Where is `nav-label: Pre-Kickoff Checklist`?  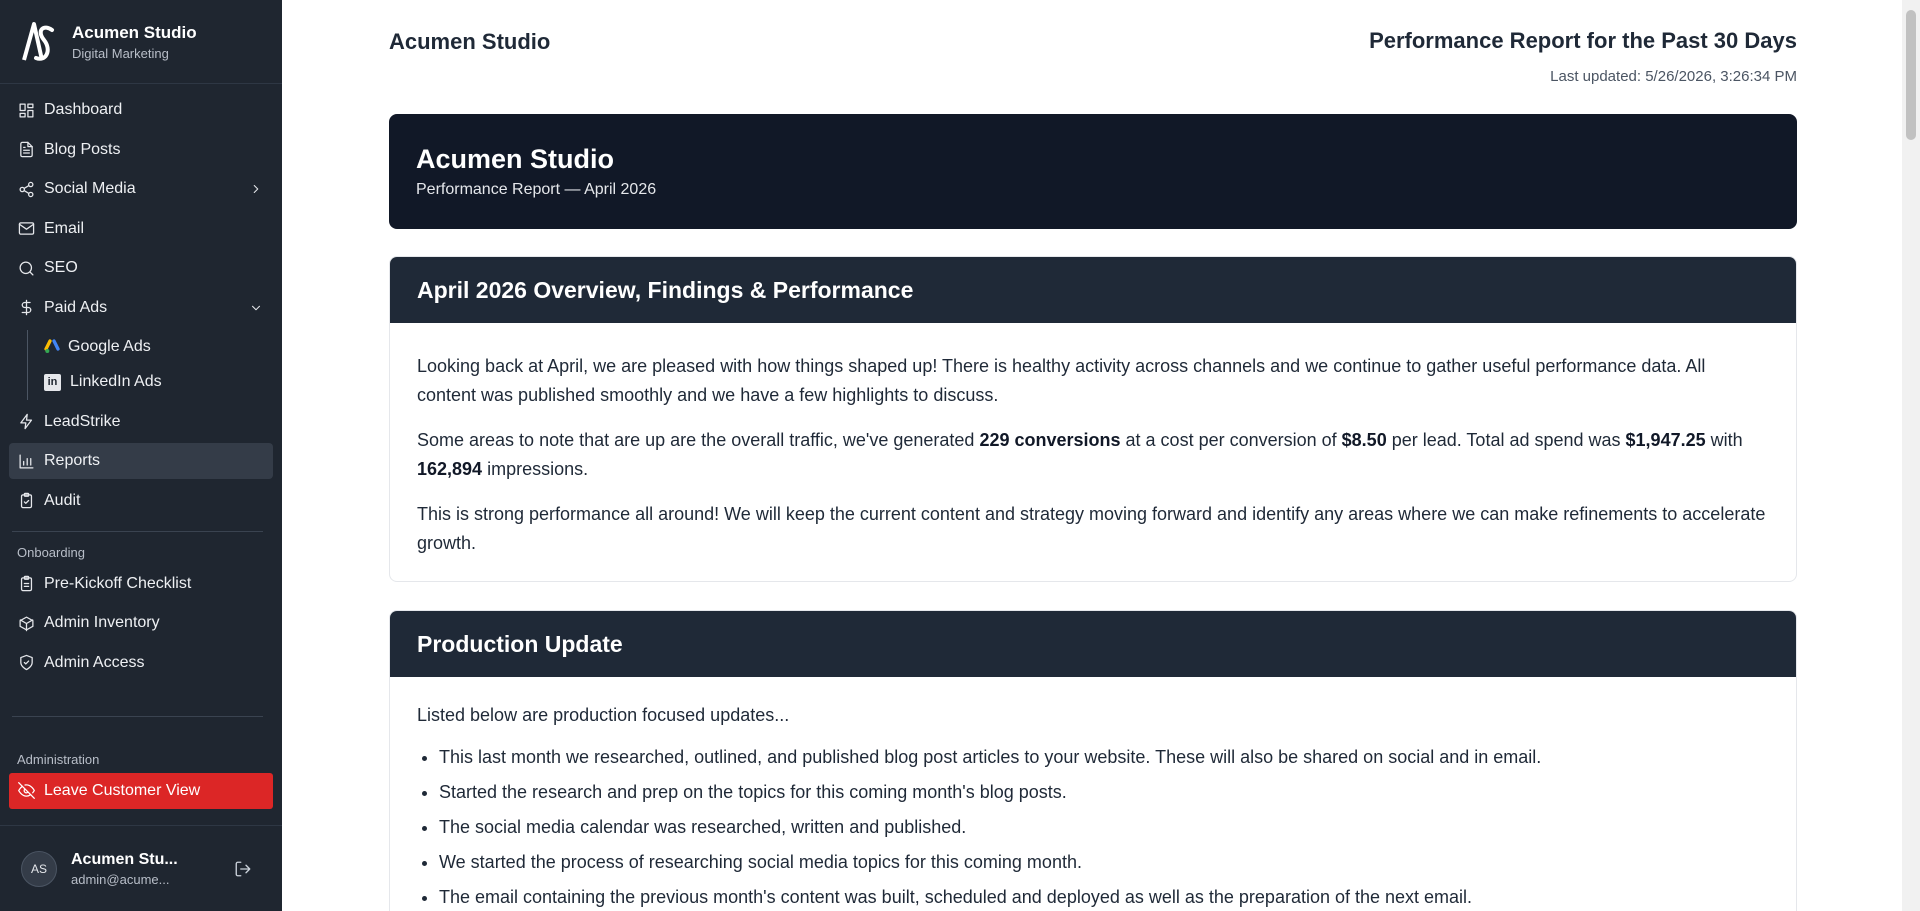
nav-label: Pre-Kickoff Checklist is located at coordinates (118, 583).